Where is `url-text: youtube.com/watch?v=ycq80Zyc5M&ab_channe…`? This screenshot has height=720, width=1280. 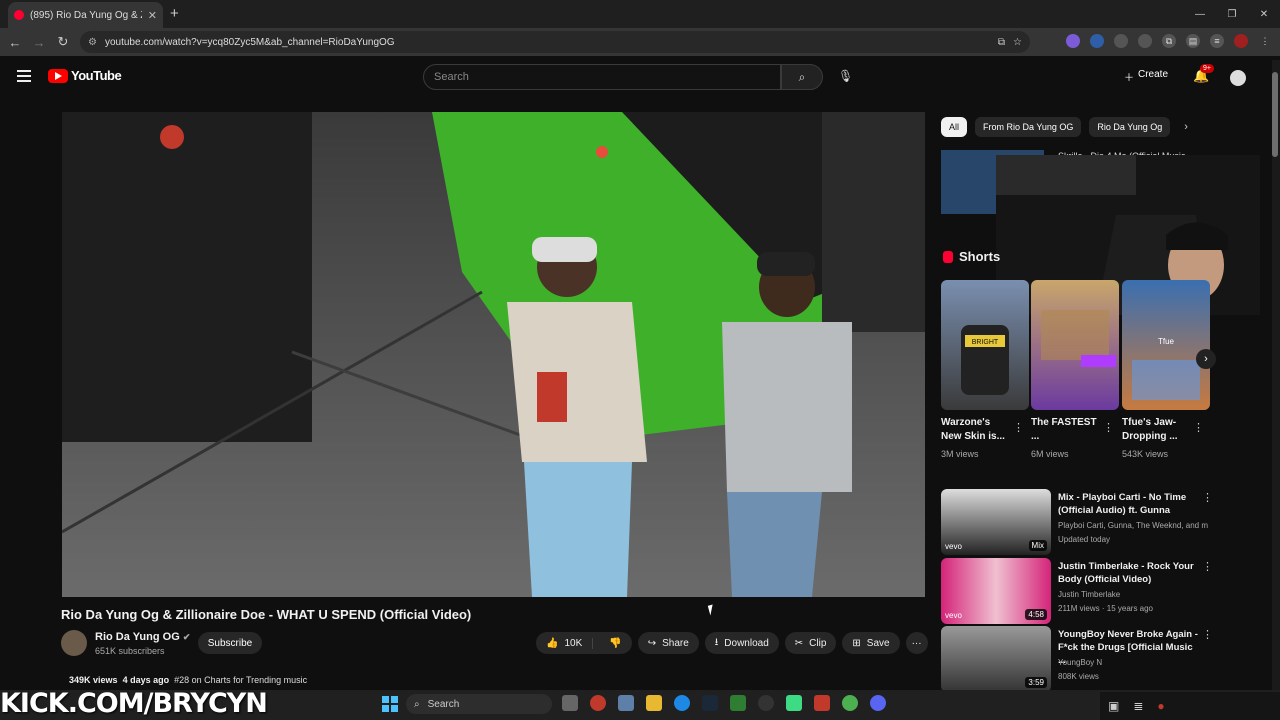
url-text: youtube.com/watch?v=ycq80Zyc5M&ab_channe… is located at coordinates (249, 42).